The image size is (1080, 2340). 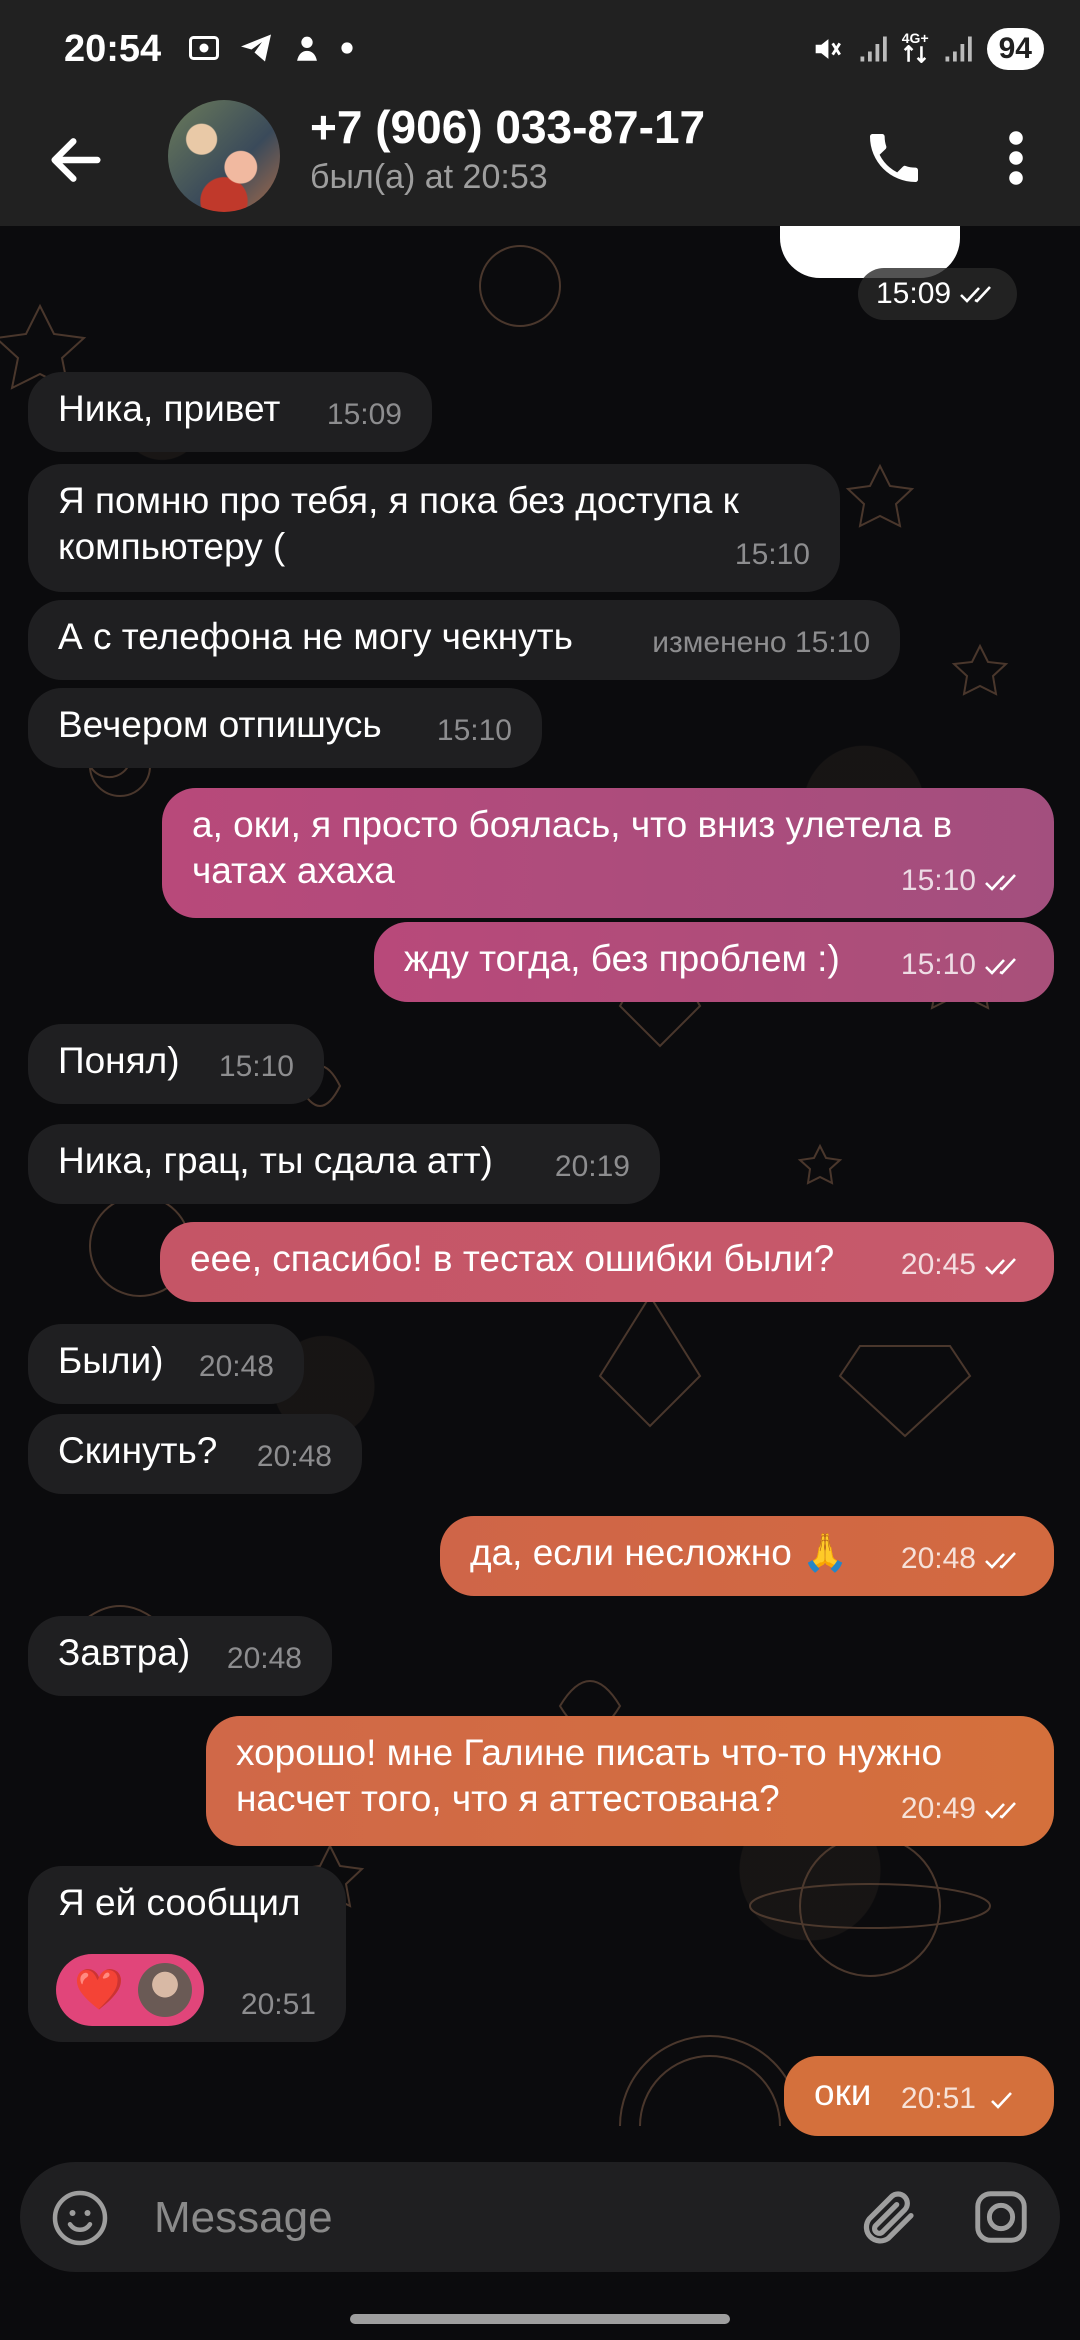 I want to click on incoming-message: Скинуть? 20:48, so click(x=195, y=1454).